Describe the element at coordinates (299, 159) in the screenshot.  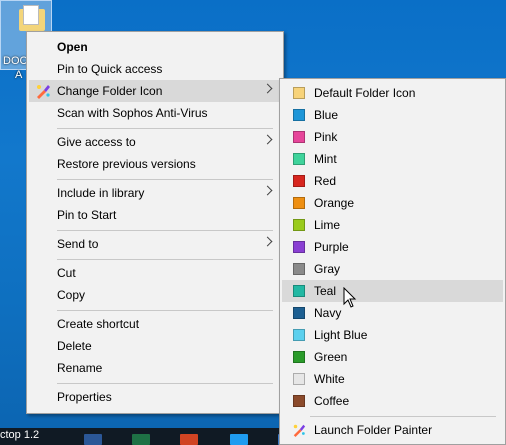
I see `mint-swatch-icon` at that location.